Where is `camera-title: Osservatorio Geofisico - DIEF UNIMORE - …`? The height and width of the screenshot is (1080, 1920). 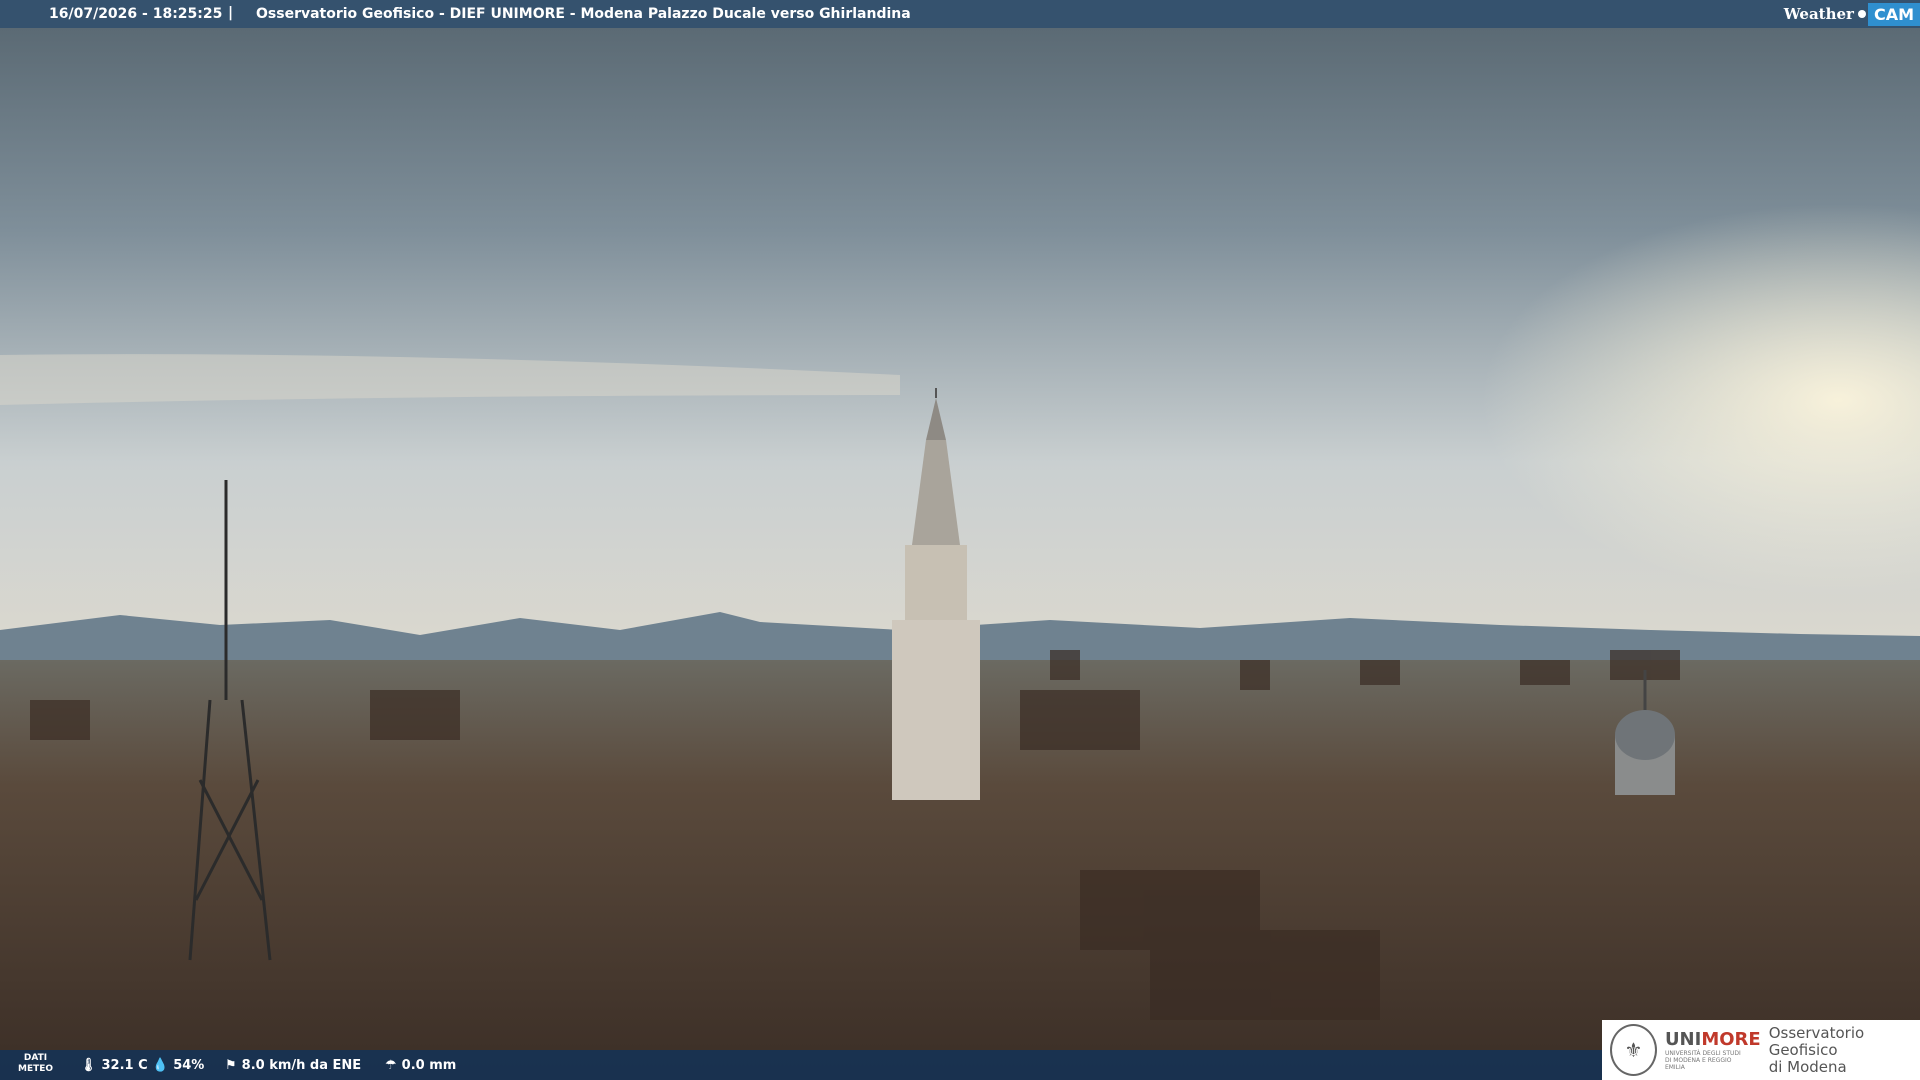 camera-title: Osservatorio Geofisico - DIEF UNIMORE - … is located at coordinates (583, 14).